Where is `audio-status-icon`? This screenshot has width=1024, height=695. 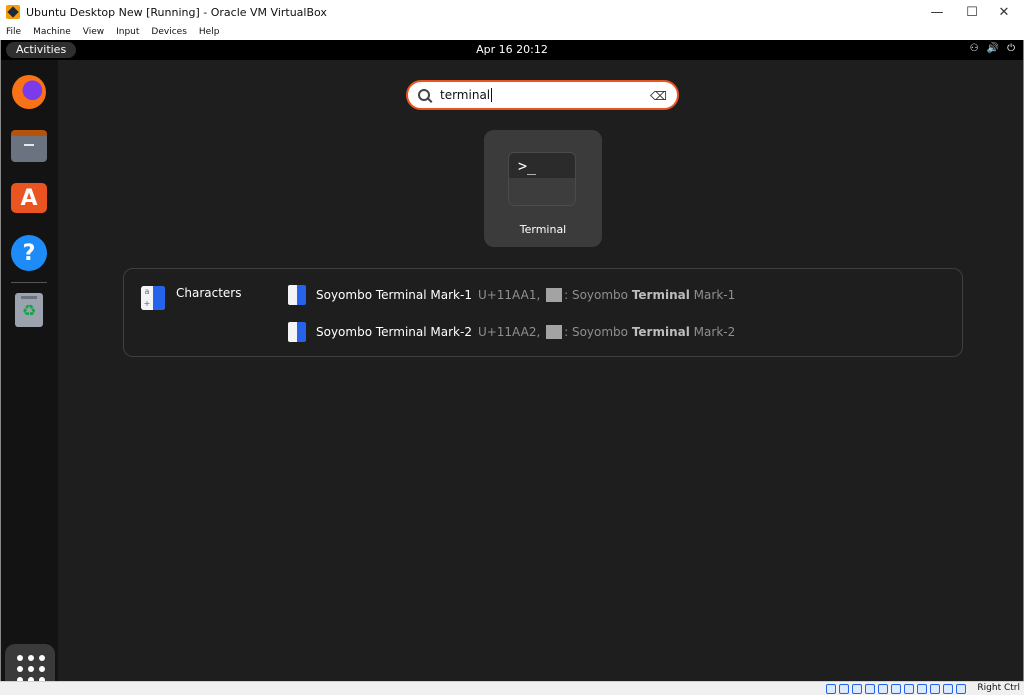
audio-status-icon is located at coordinates (857, 689).